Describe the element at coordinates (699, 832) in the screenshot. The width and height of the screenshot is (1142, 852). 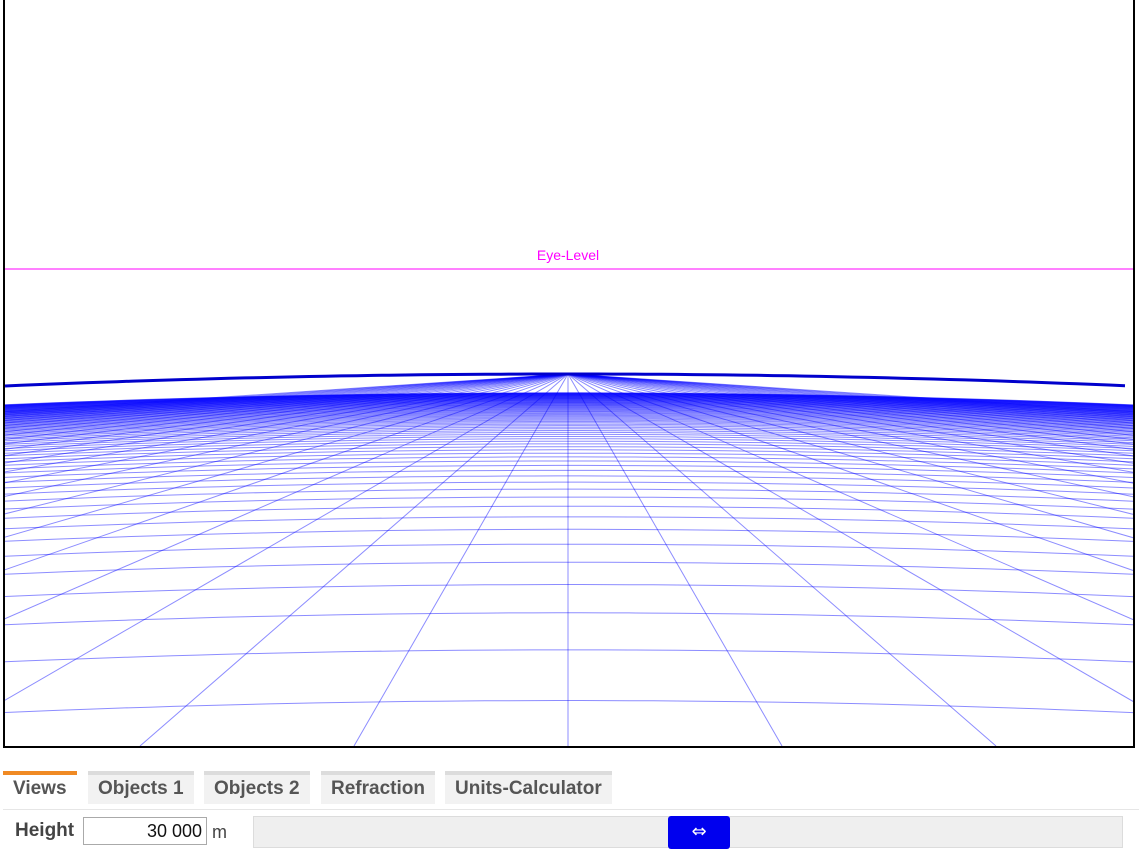
I see `left-right-arrow-icon: ⇔` at that location.